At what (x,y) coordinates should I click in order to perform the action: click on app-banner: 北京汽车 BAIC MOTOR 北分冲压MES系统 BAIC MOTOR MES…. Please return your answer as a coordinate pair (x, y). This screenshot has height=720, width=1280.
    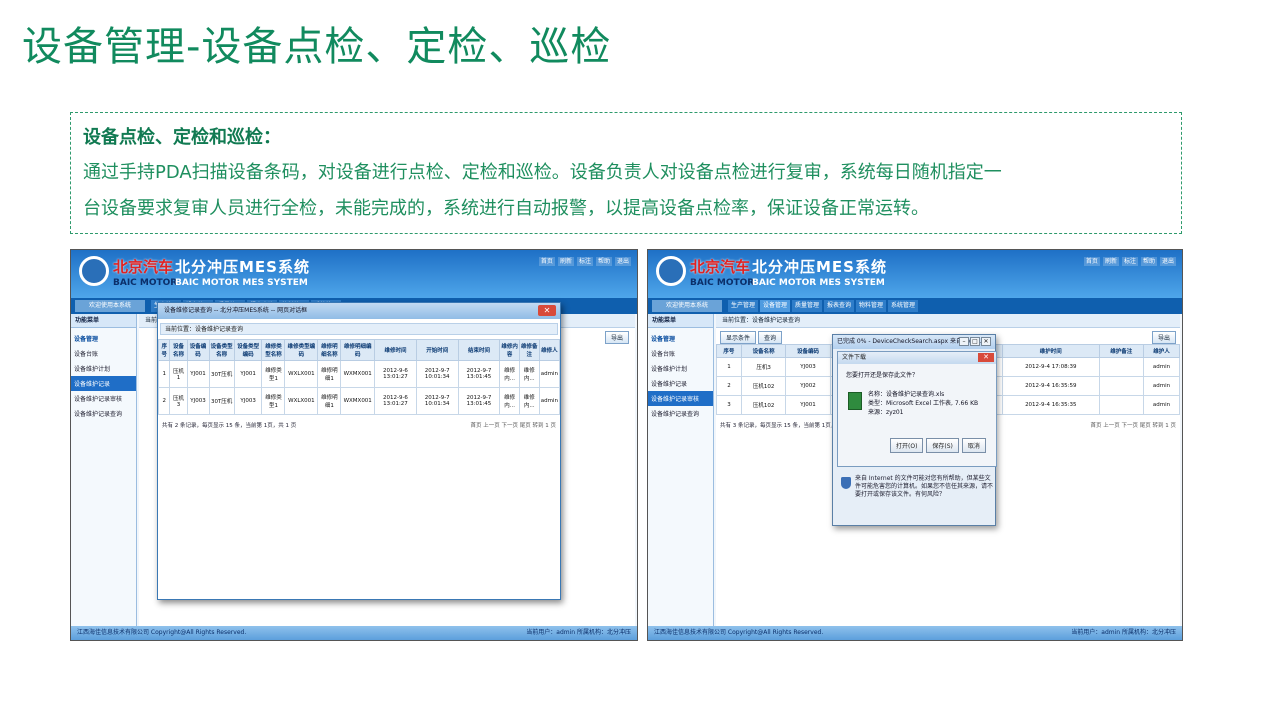
    Looking at the image, I should click on (915, 274).